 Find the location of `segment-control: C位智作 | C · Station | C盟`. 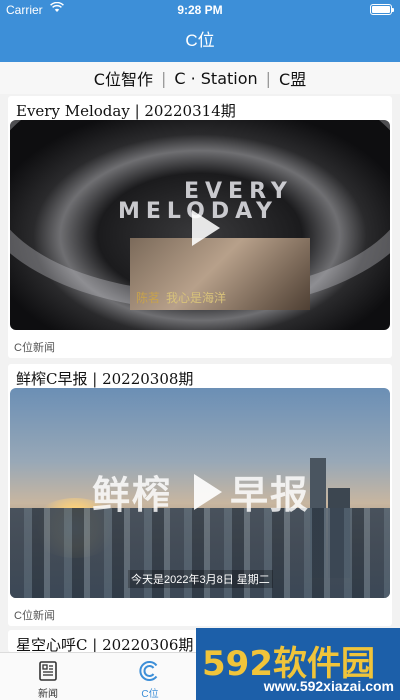

segment-control: C位智作 | C · Station | C盟 is located at coordinates (200, 78).